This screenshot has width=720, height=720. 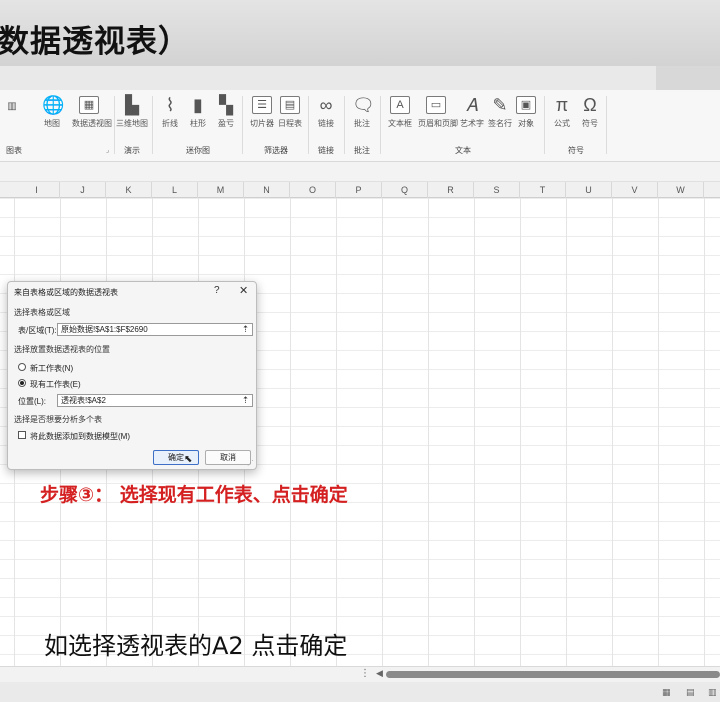 What do you see at coordinates (221, 190) in the screenshot?
I see `column-header: M` at bounding box center [221, 190].